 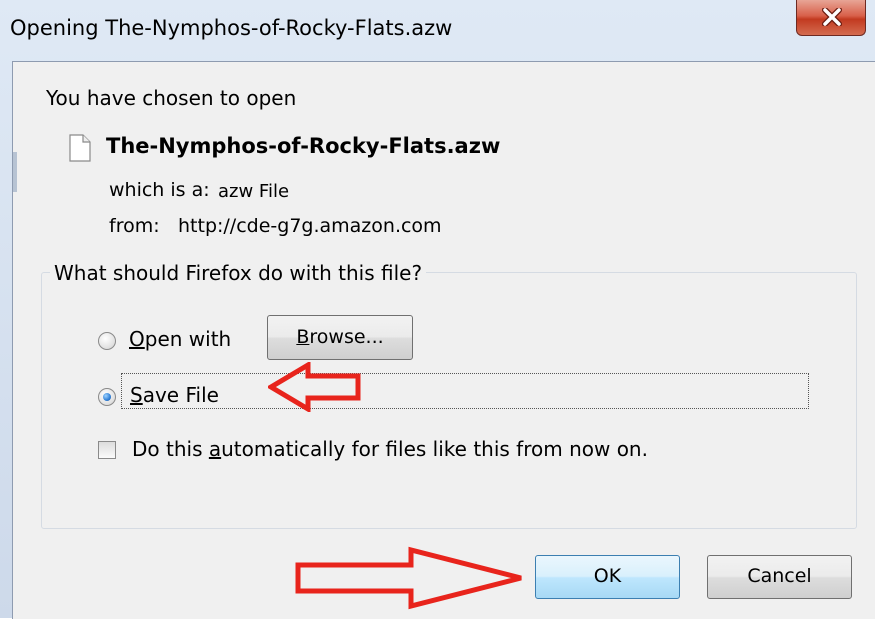 I want to click on source-label: from:, so click(x=134, y=226).